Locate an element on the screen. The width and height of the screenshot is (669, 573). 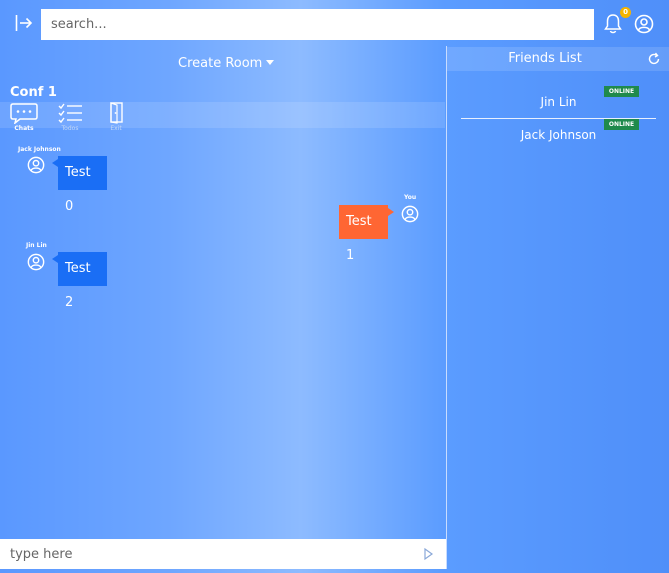
create-room-dropdown: Create Room is located at coordinates (226, 63).